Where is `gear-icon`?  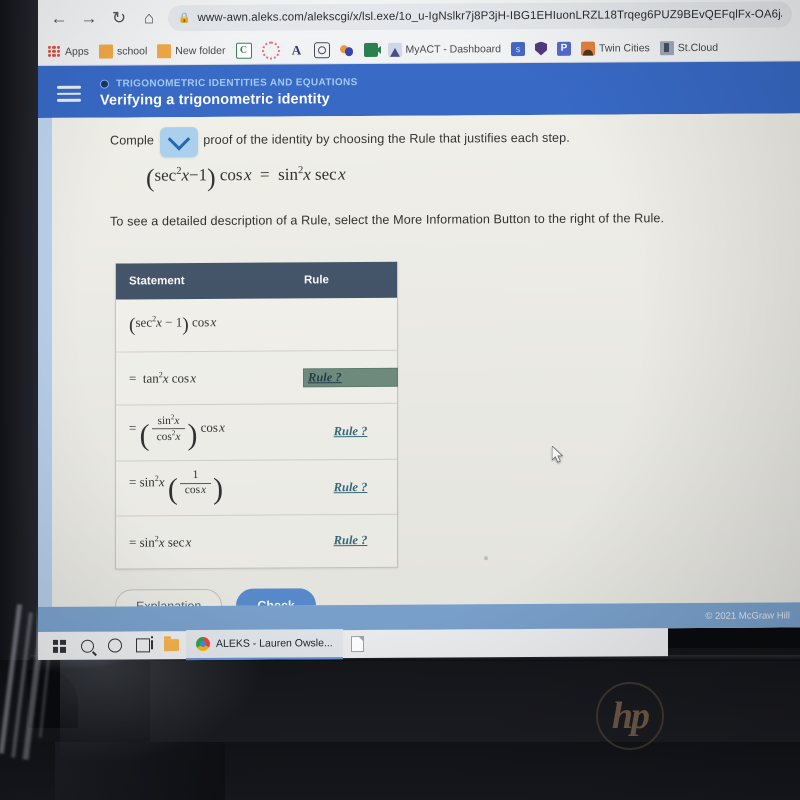 gear-icon is located at coordinates (321, 49).